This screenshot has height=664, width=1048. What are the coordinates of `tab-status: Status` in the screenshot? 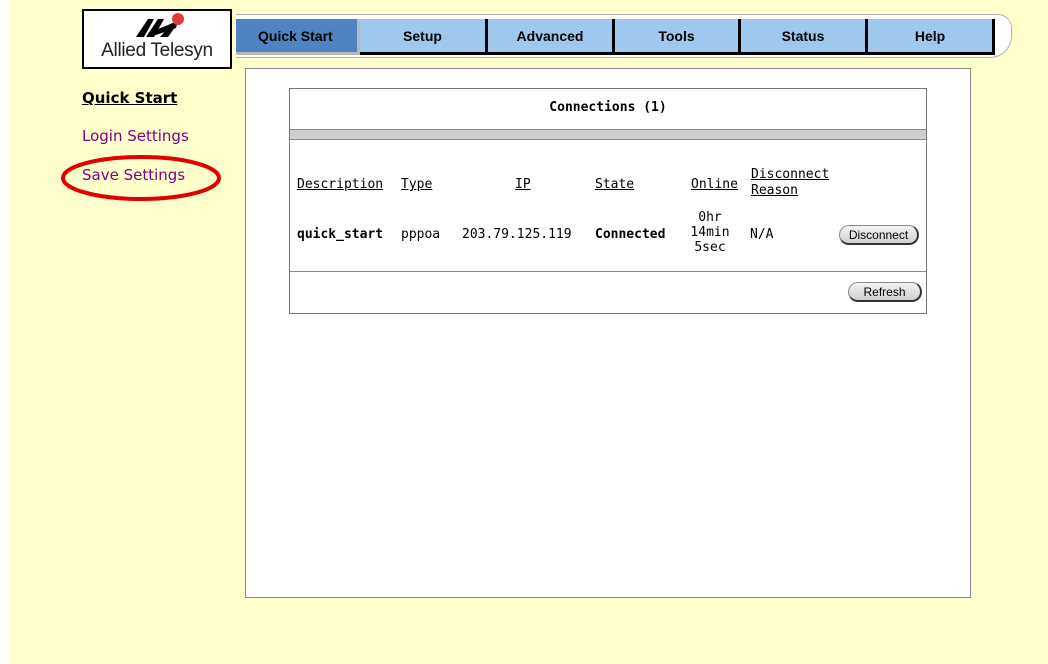 It's located at (804, 37).